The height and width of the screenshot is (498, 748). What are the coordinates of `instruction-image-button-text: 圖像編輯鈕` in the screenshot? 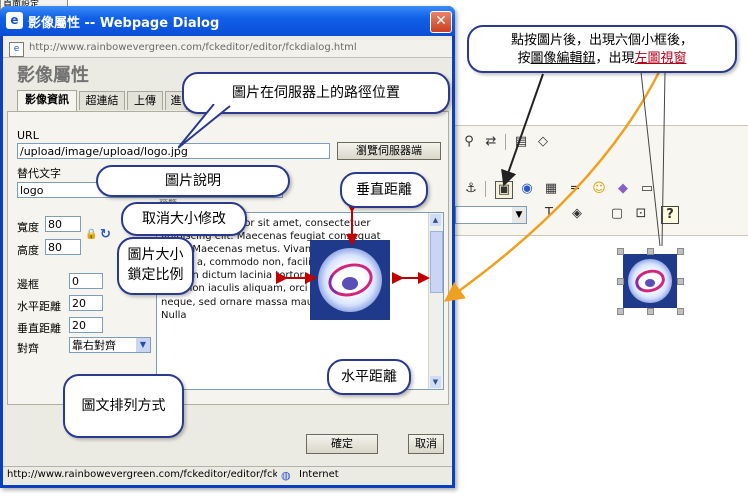 It's located at (563, 58).